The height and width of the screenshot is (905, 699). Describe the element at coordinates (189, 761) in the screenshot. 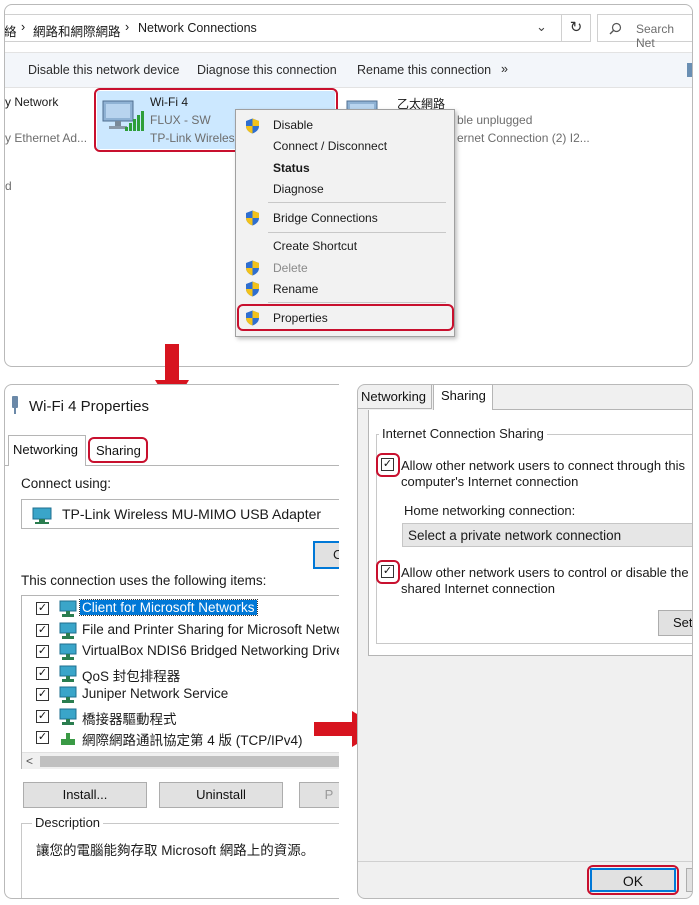

I see `scroll-thumb` at that location.